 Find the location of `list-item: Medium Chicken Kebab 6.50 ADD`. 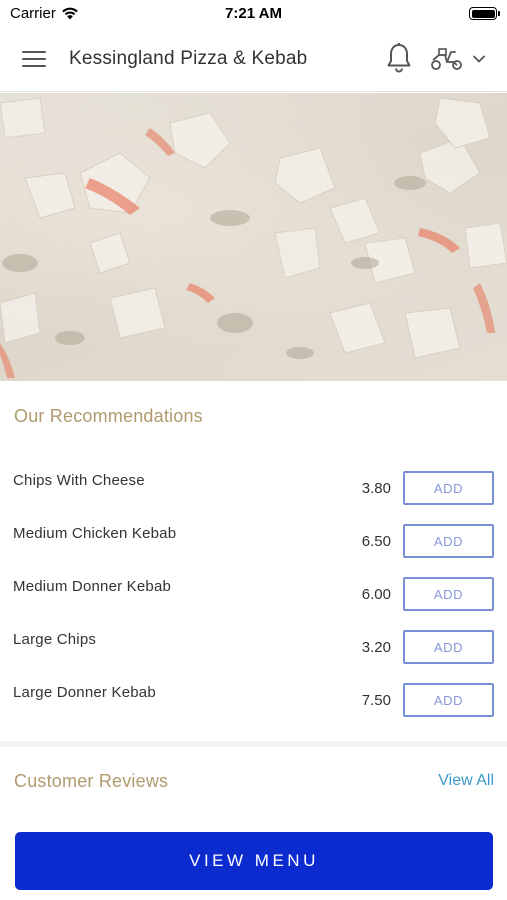

list-item: Medium Chicken Kebab 6.50 ADD is located at coordinates (253, 543).